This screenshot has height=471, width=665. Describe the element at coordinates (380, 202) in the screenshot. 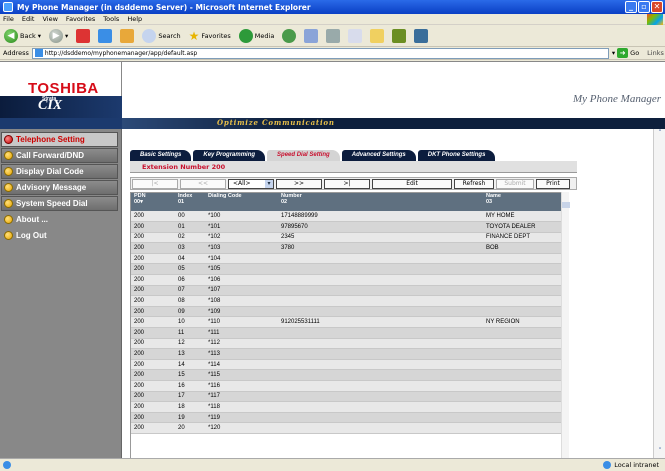

I see `column-header-number: Number 02` at that location.